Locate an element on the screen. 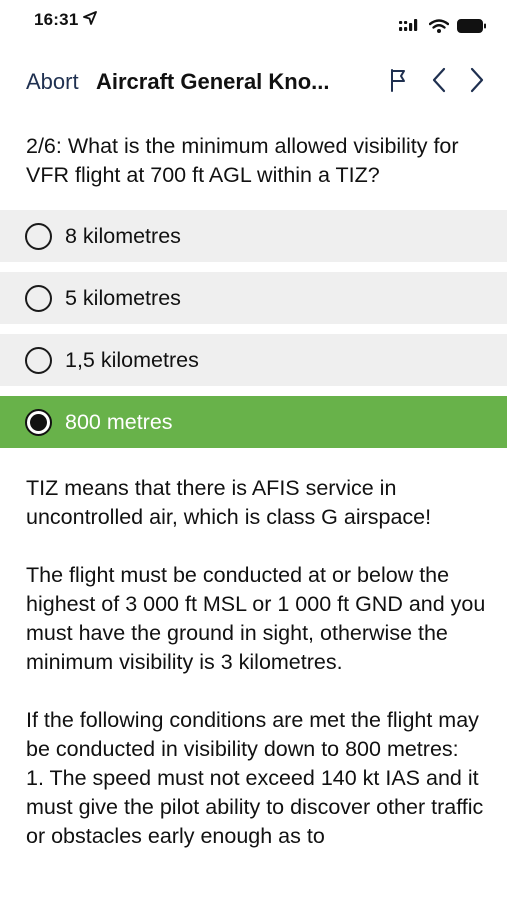 The height and width of the screenshot is (900, 507). status-time: 16:31 is located at coordinates (66, 20).